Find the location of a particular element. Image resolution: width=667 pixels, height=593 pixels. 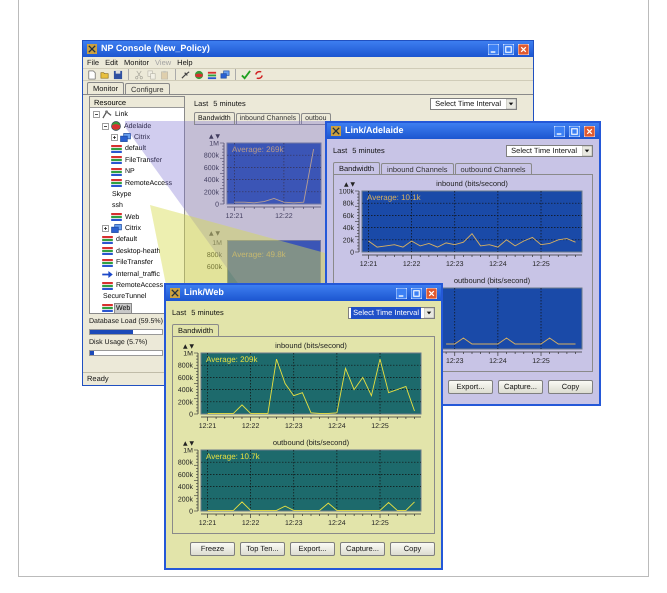

window-title: NP Console (New_Policy) is located at coordinates (156, 49).